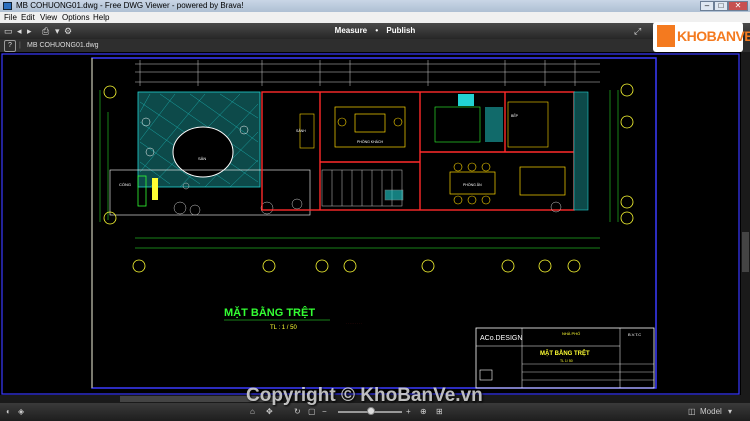  Describe the element at coordinates (63, 45) in the screenshot. I see `tab-filename: MB COHUONG01.dwg` at that location.